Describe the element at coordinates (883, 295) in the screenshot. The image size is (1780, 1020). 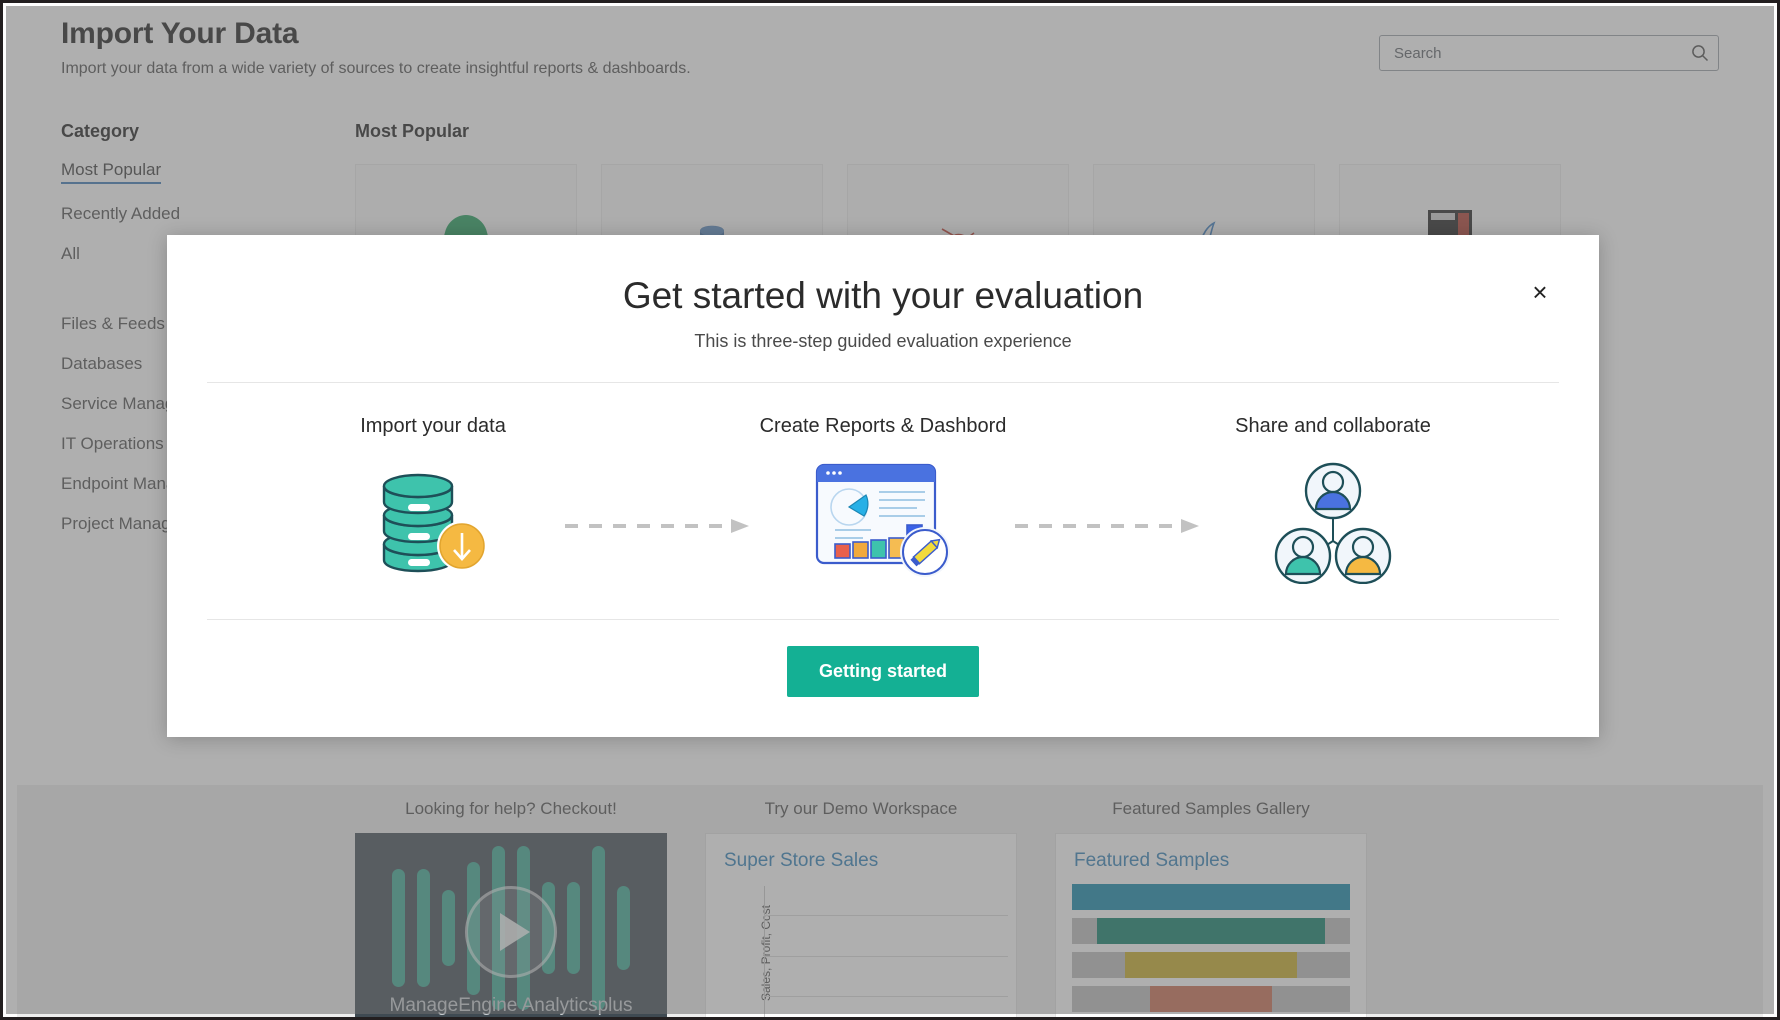
I see `modal-title: Get started with your evaluation` at that location.